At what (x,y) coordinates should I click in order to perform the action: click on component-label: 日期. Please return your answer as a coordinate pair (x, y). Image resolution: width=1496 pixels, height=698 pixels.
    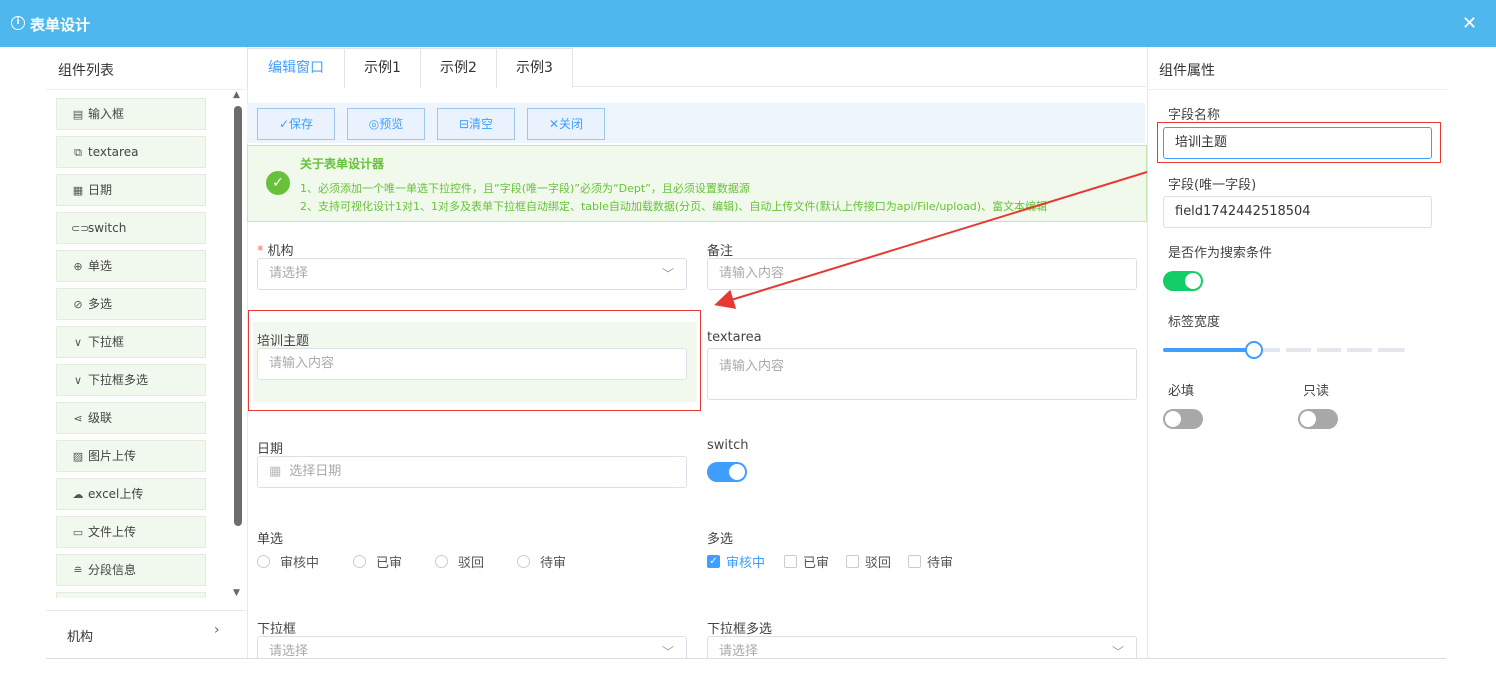
    Looking at the image, I should click on (100, 190).